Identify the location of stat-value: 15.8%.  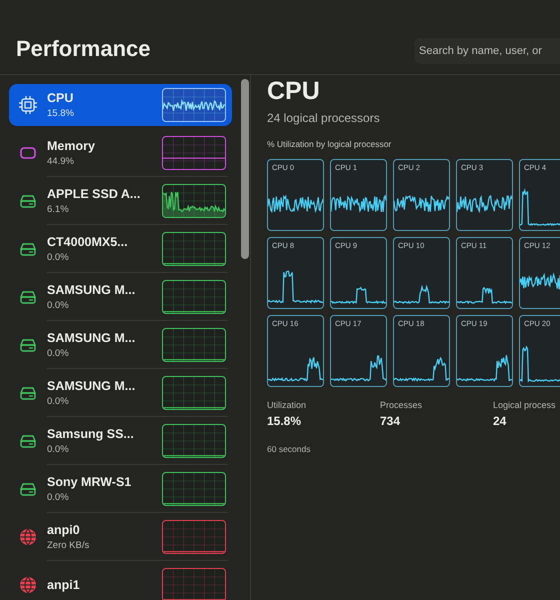
(284, 421).